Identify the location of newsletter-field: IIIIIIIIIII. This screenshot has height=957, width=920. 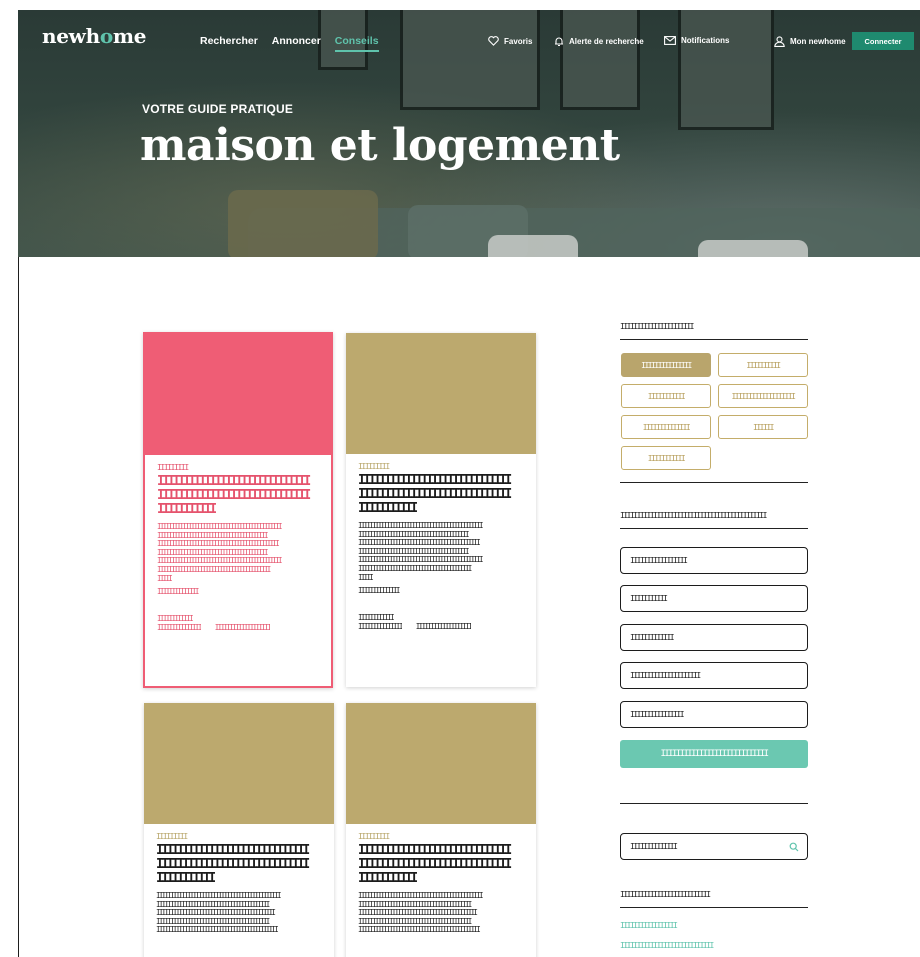
(714, 598).